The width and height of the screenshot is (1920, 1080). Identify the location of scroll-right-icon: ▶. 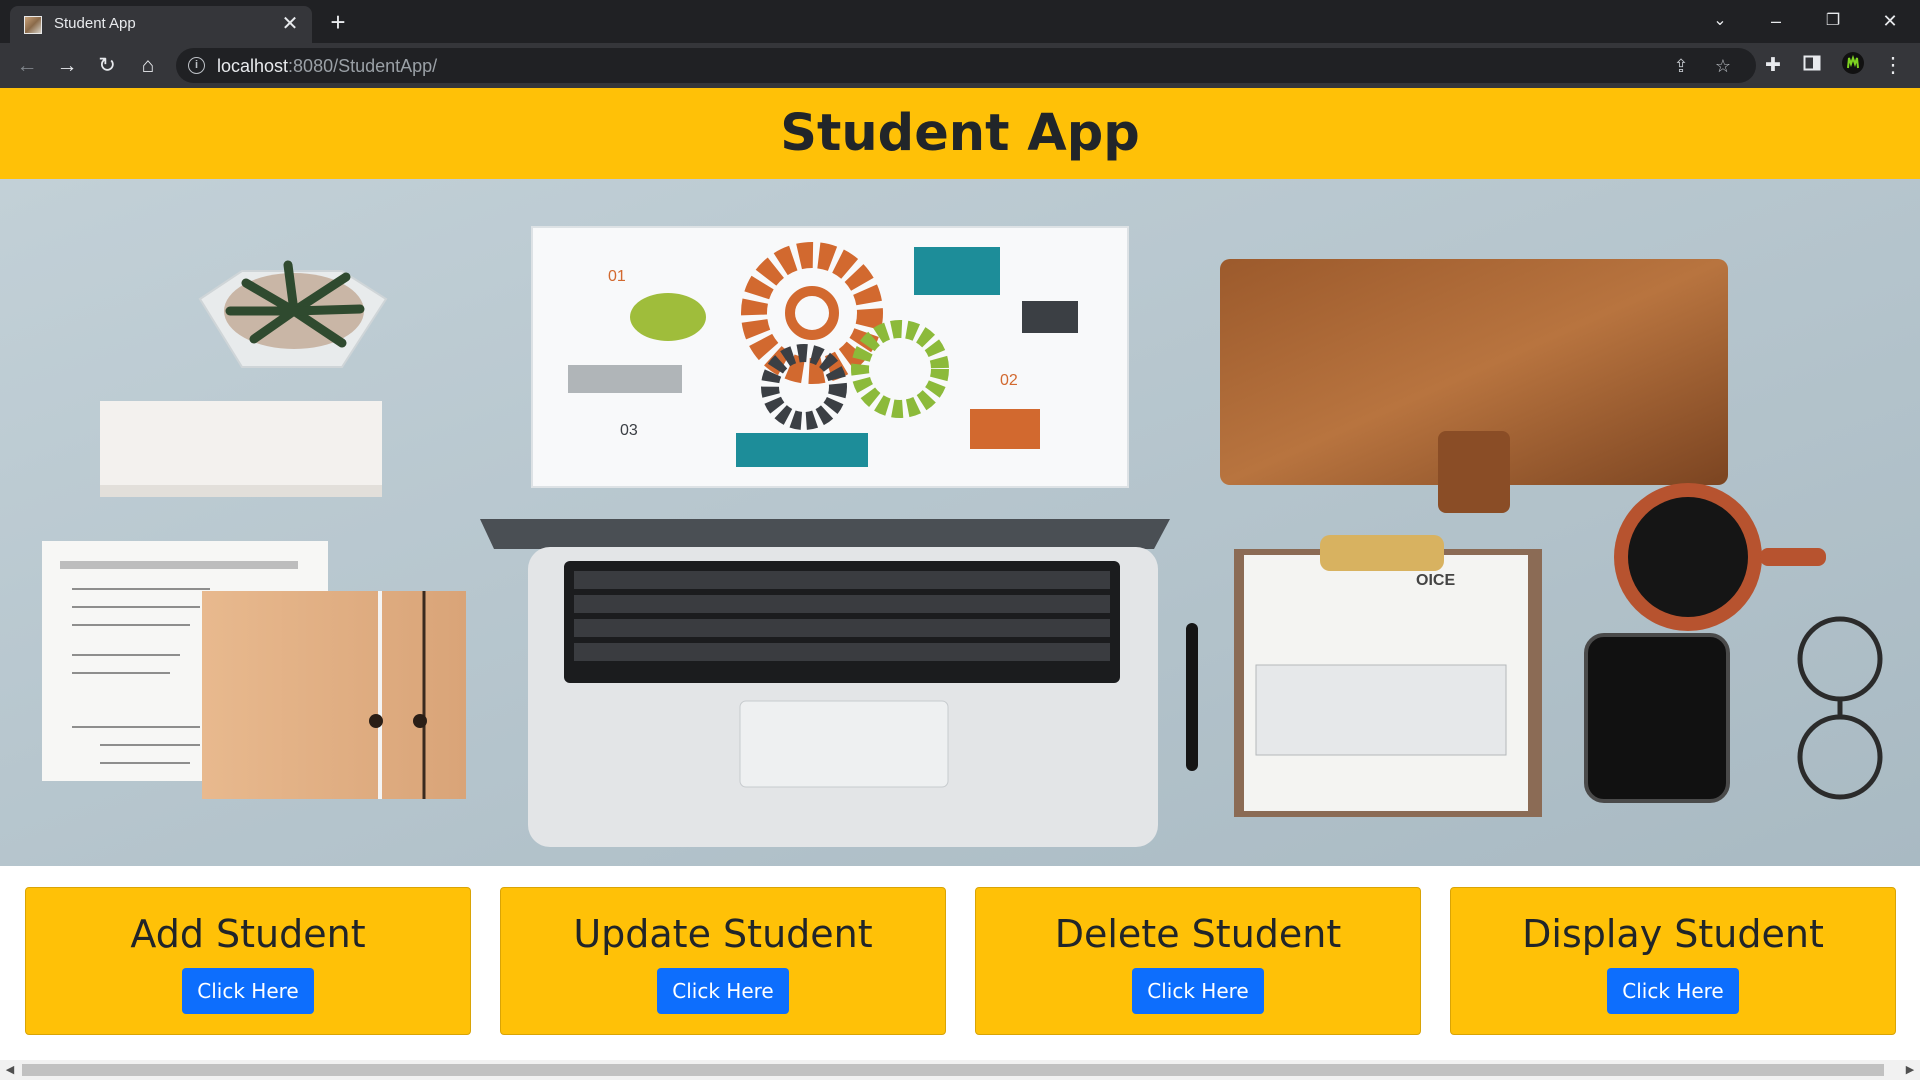
(1910, 1070).